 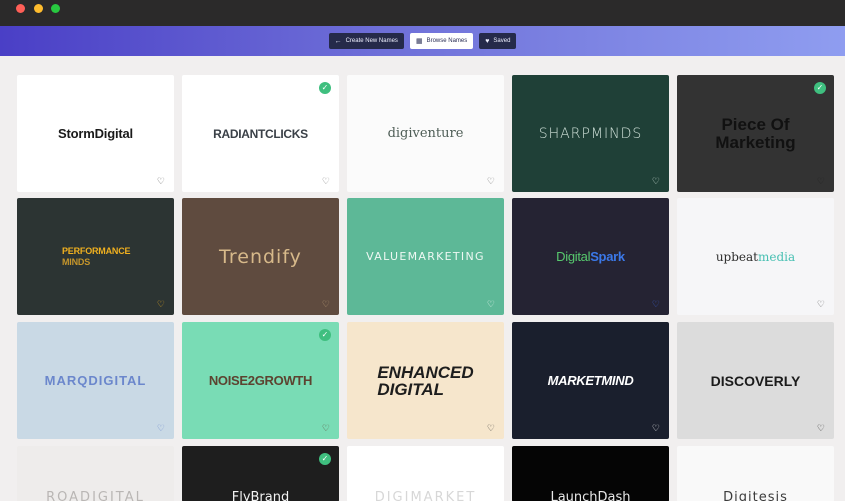 I want to click on brand-name: SHARPMINDS, so click(x=590, y=133).